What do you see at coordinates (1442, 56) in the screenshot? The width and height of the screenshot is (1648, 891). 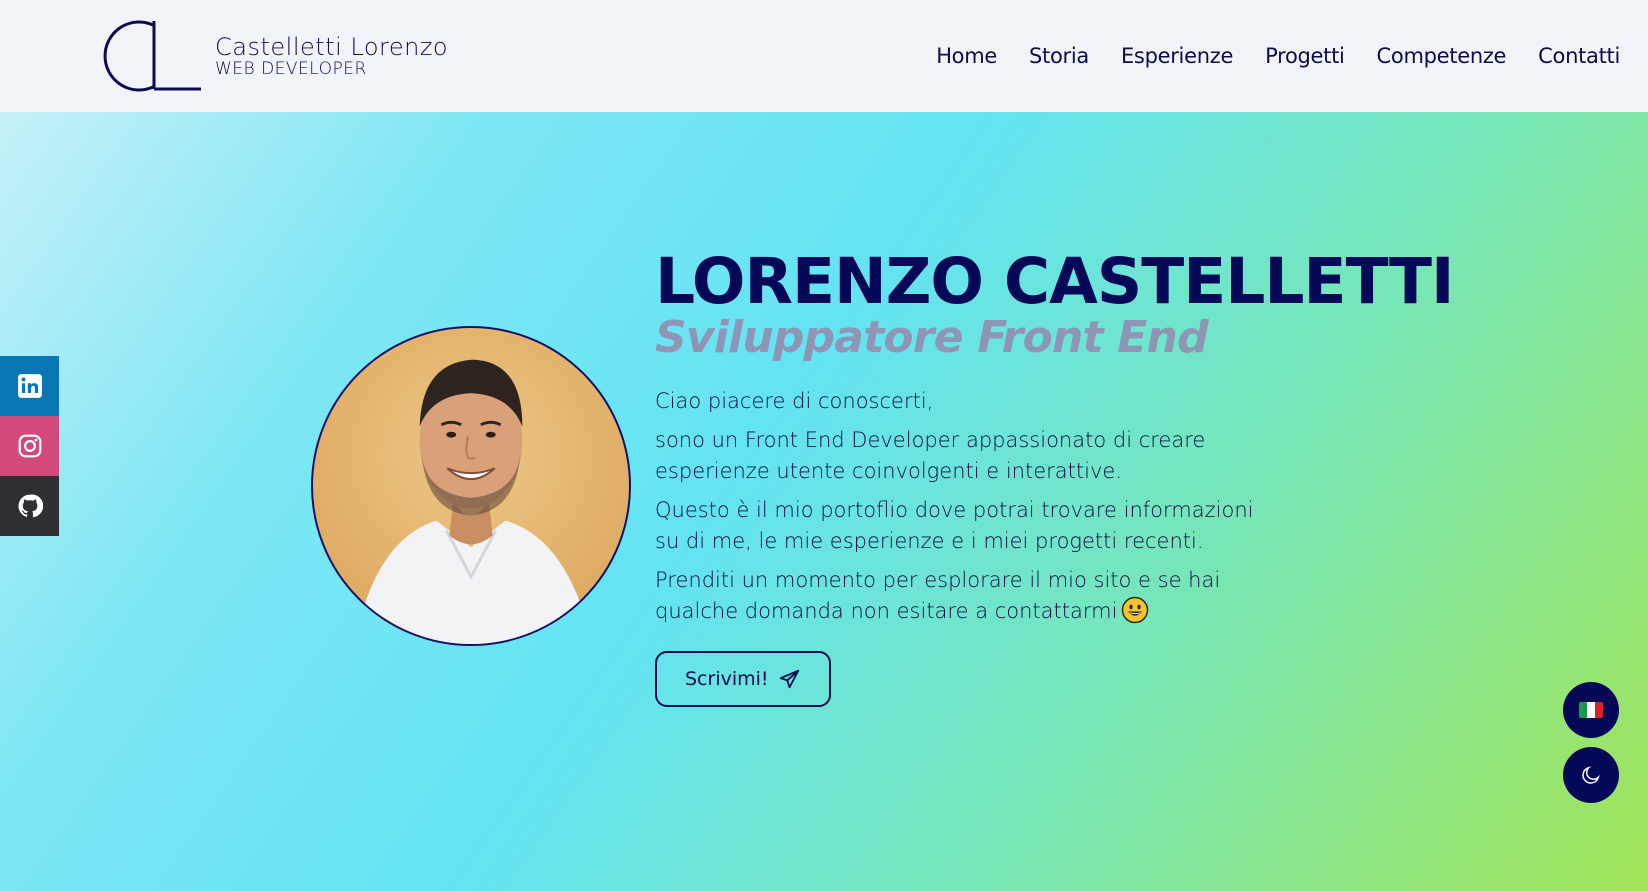 I see `nav-competenze: Competenze` at bounding box center [1442, 56].